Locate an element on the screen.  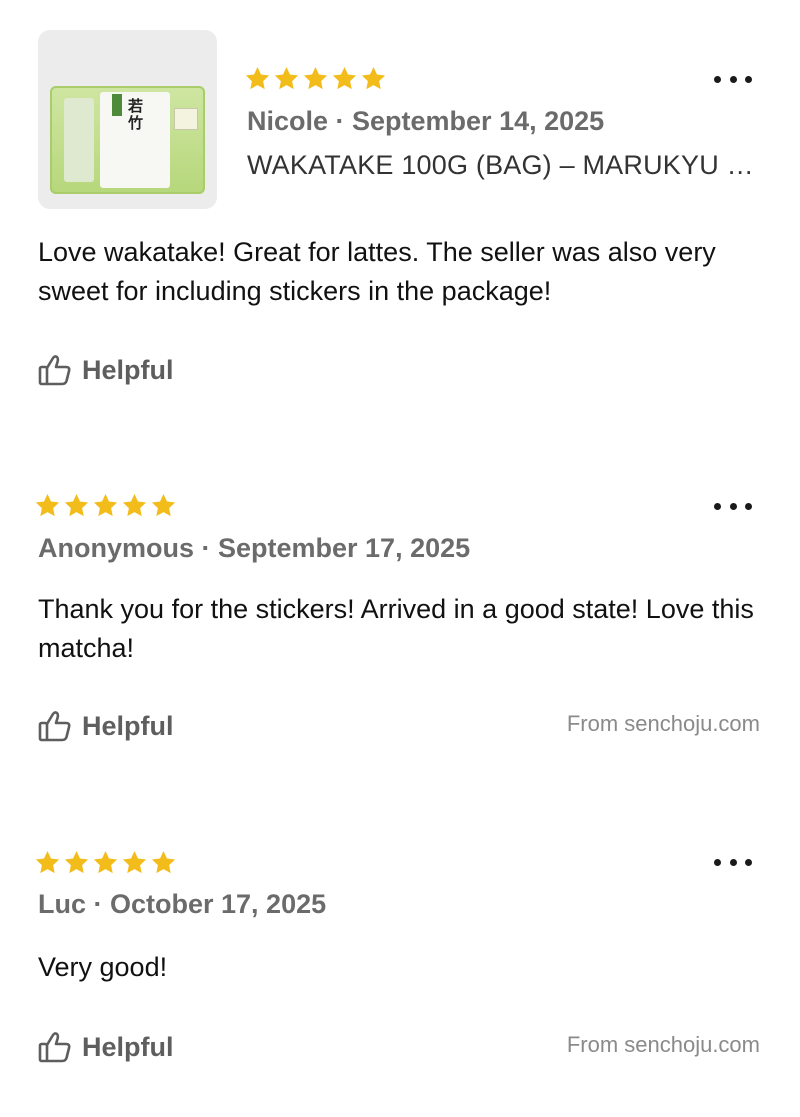
review-source: From senchoju.com is located at coordinates (663, 1044).